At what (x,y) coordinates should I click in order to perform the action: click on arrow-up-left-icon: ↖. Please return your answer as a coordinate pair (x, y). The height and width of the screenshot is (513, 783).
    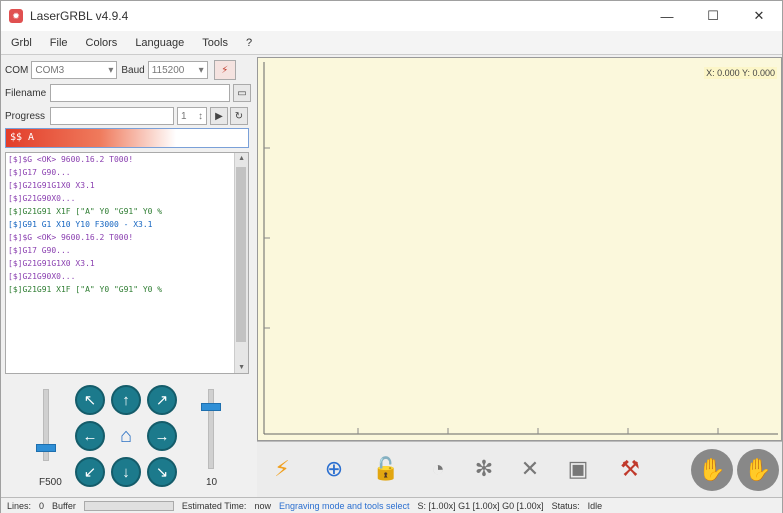
    Looking at the image, I should click on (90, 400).